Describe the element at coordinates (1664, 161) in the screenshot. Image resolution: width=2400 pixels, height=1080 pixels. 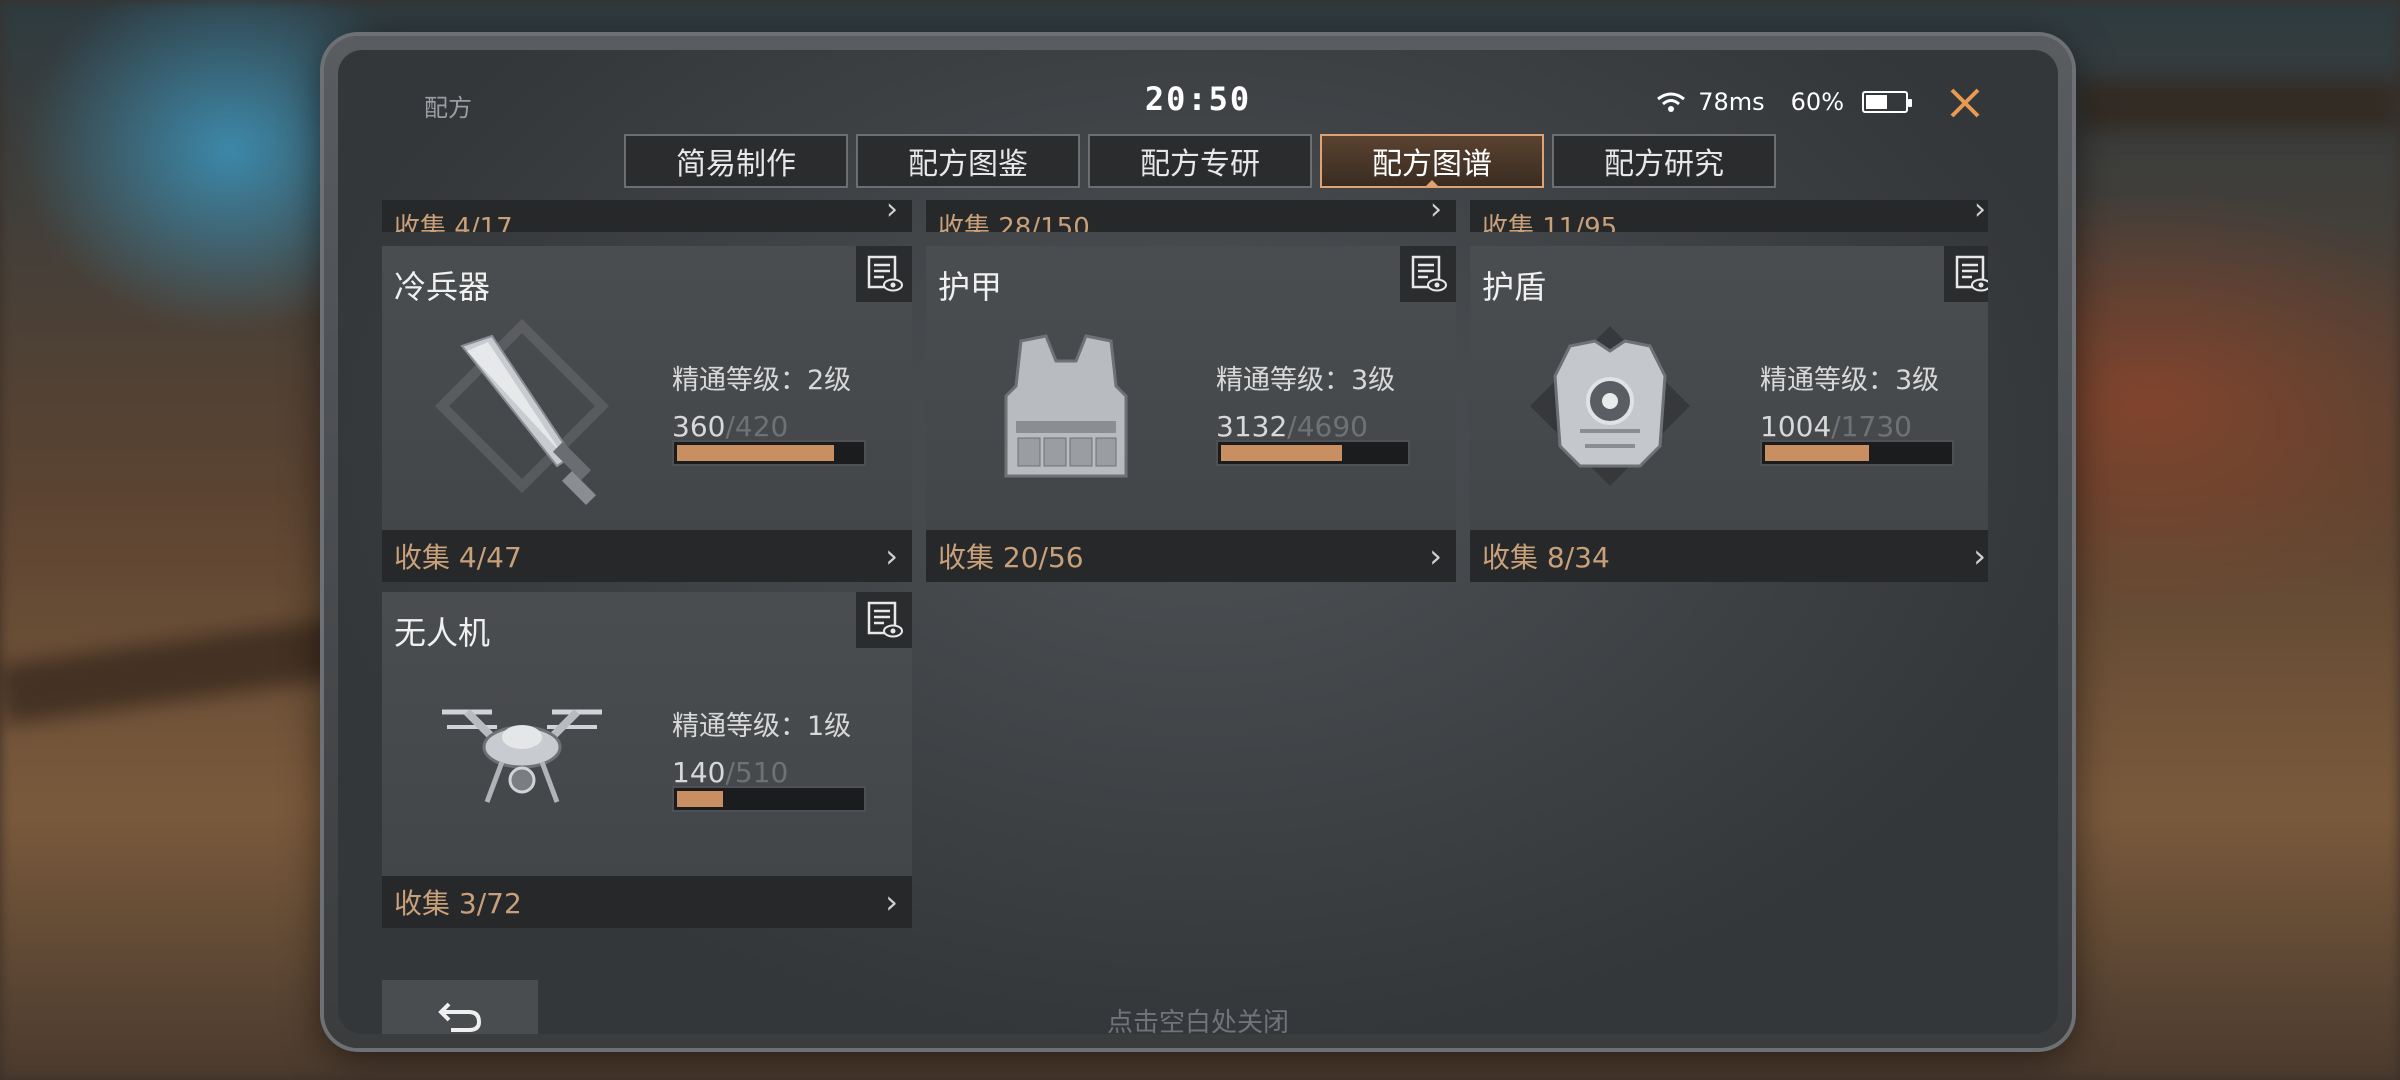
I see `tab-recipe-research: 配方研究` at that location.